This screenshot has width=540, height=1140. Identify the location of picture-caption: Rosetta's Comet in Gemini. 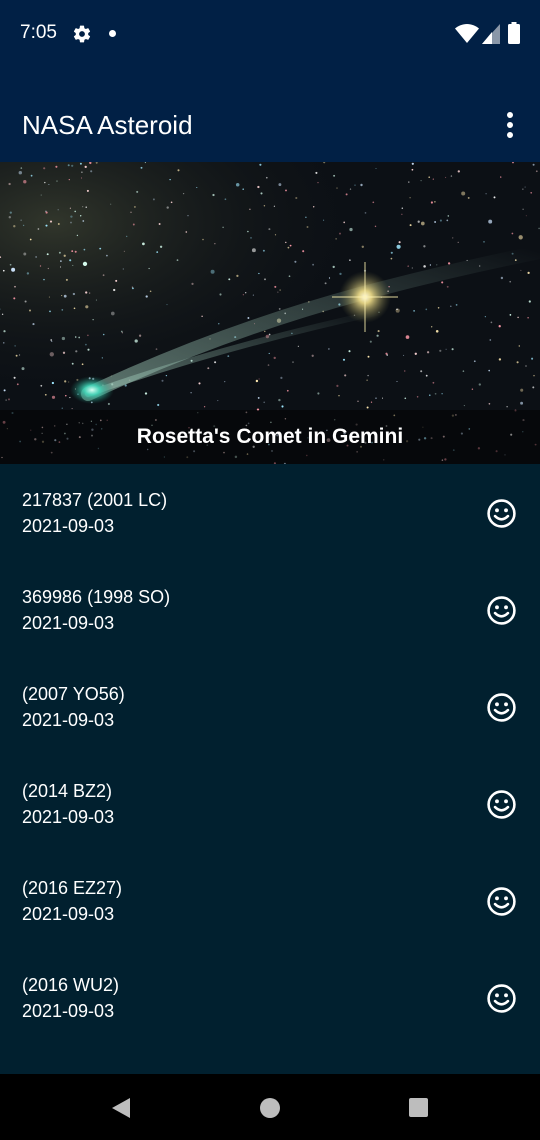
(270, 436).